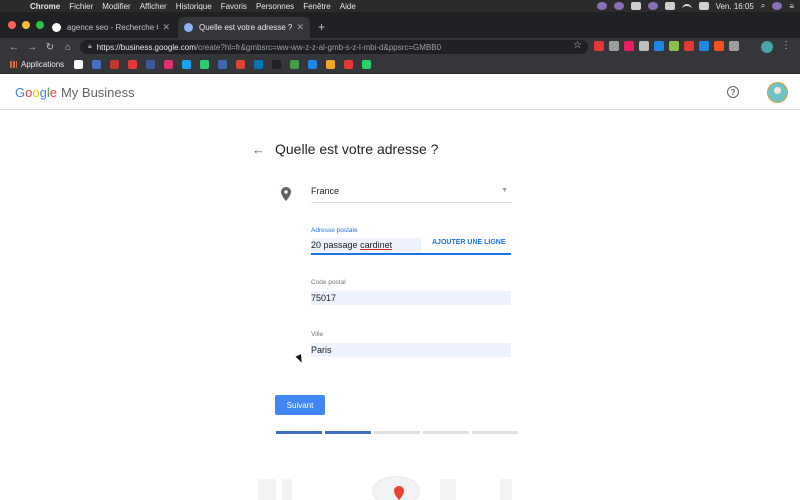 The width and height of the screenshot is (800, 500). I want to click on menu-modifier: Modifier, so click(116, 6).